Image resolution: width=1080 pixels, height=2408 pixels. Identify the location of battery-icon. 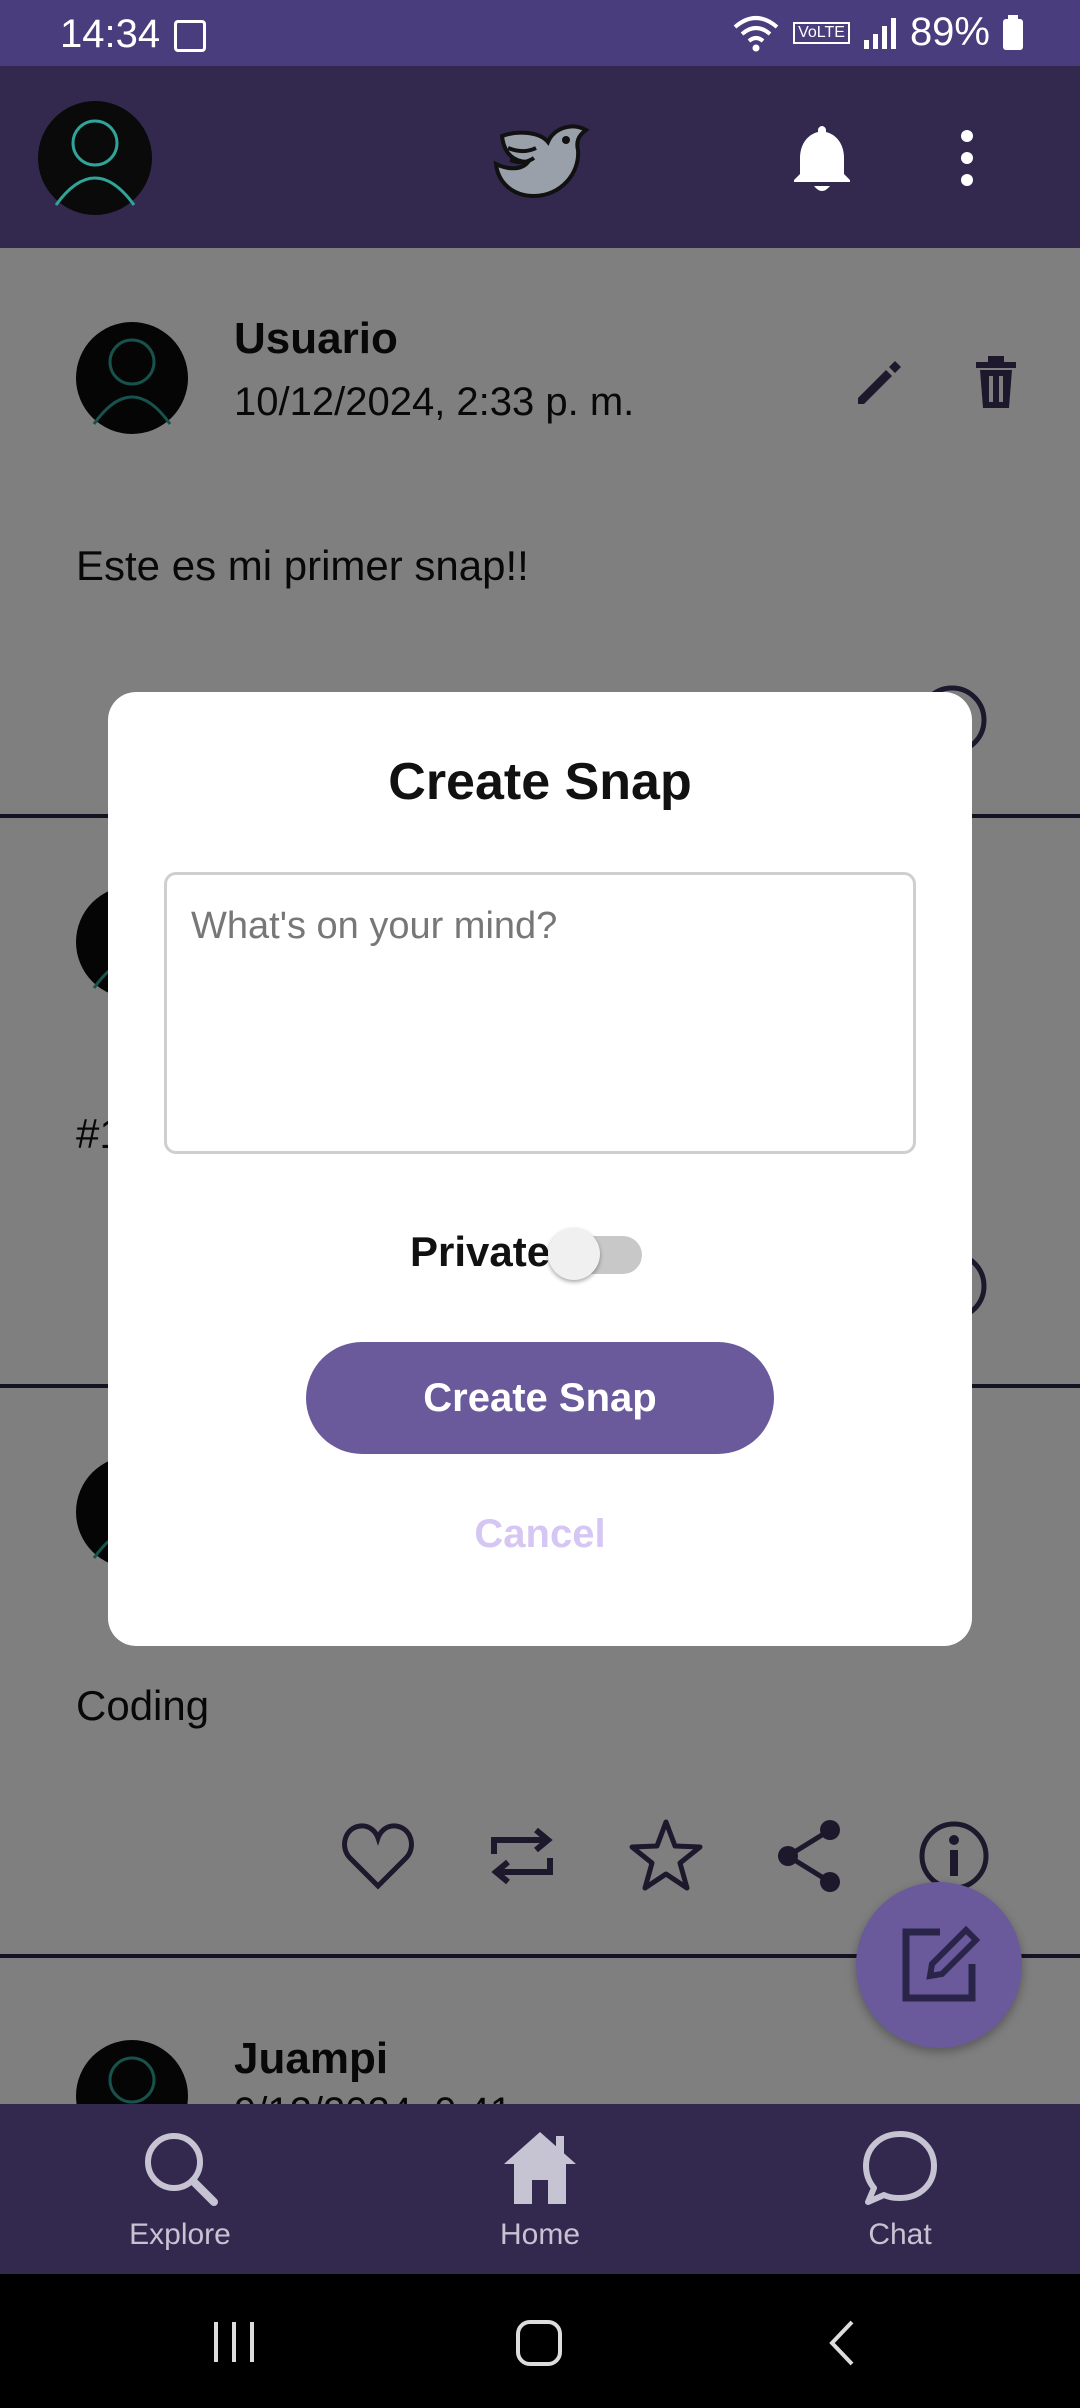
(1013, 32).